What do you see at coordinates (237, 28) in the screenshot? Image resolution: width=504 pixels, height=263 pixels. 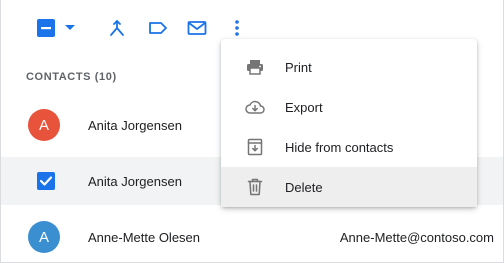 I see `more-vert-icon` at bounding box center [237, 28].